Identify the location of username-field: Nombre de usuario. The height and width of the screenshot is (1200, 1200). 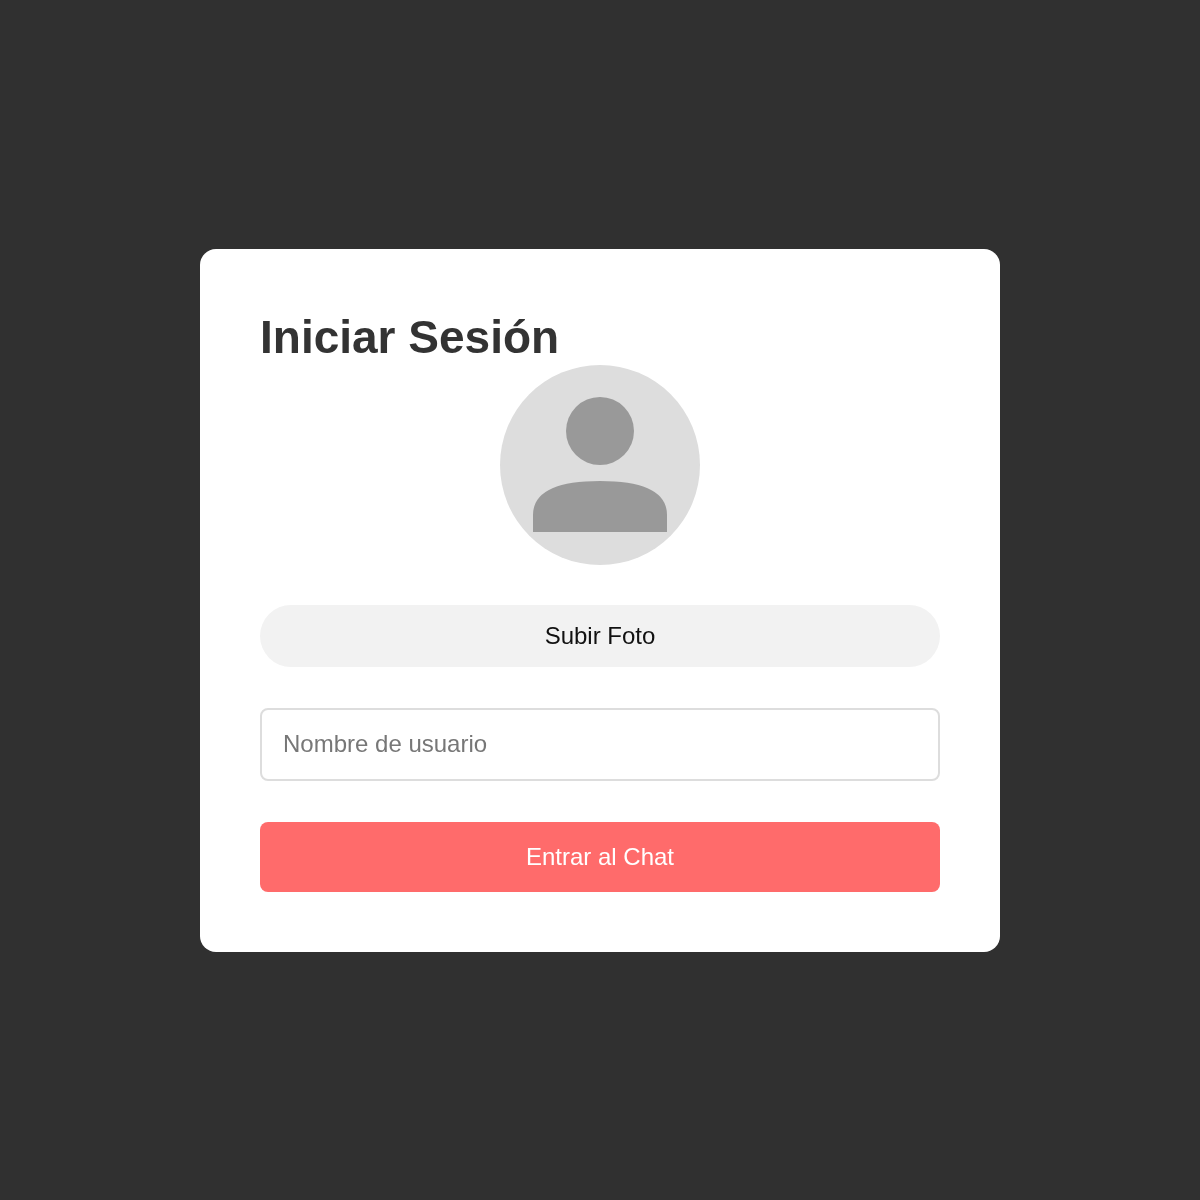
(600, 744).